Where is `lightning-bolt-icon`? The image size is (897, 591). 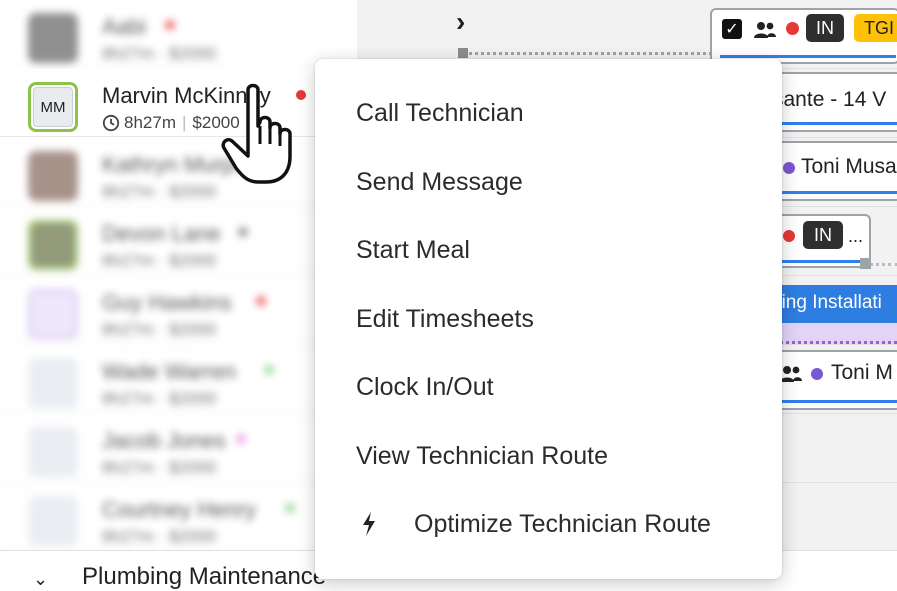
lightning-bolt-icon is located at coordinates (369, 524).